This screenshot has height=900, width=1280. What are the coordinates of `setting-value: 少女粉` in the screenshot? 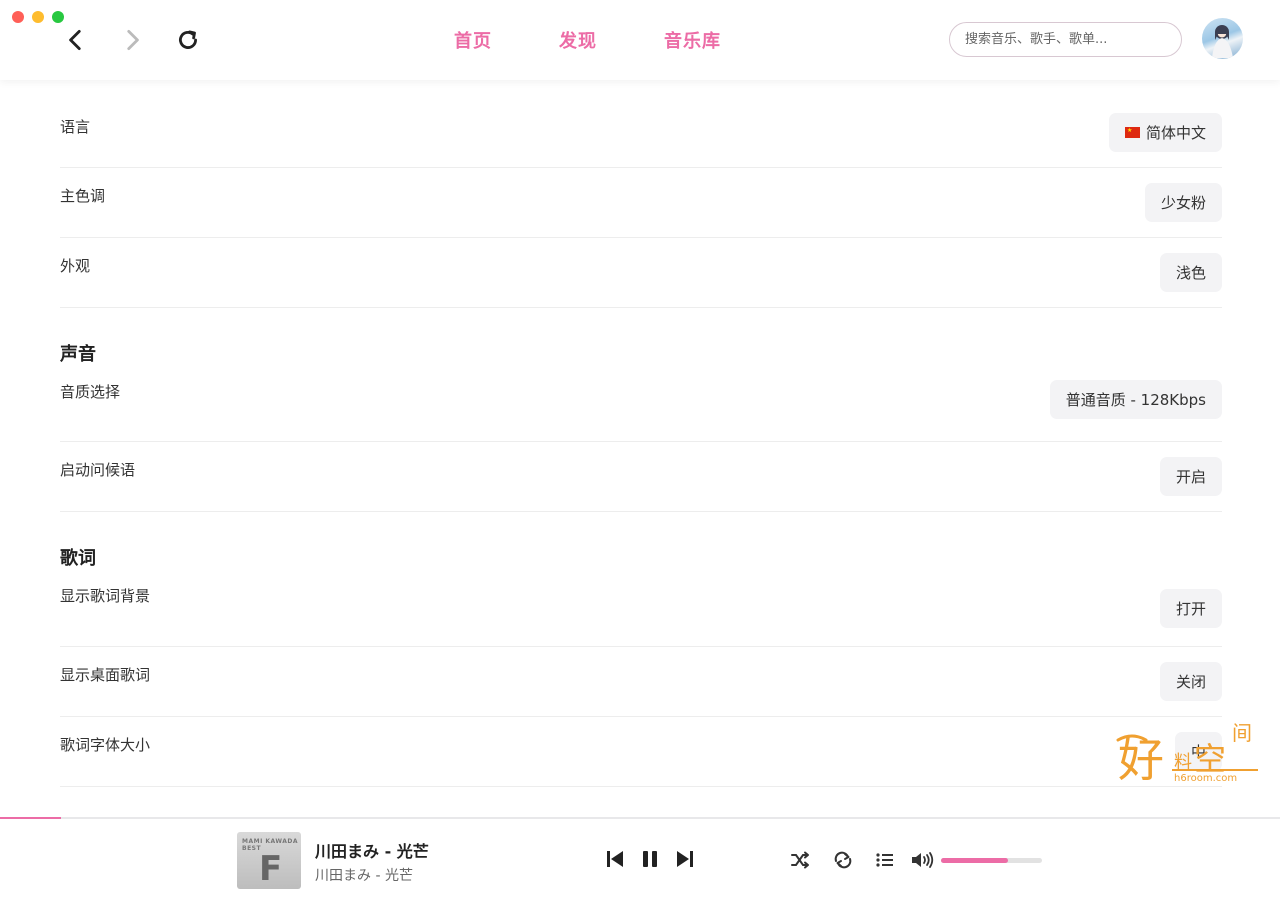 It's located at (1183, 203).